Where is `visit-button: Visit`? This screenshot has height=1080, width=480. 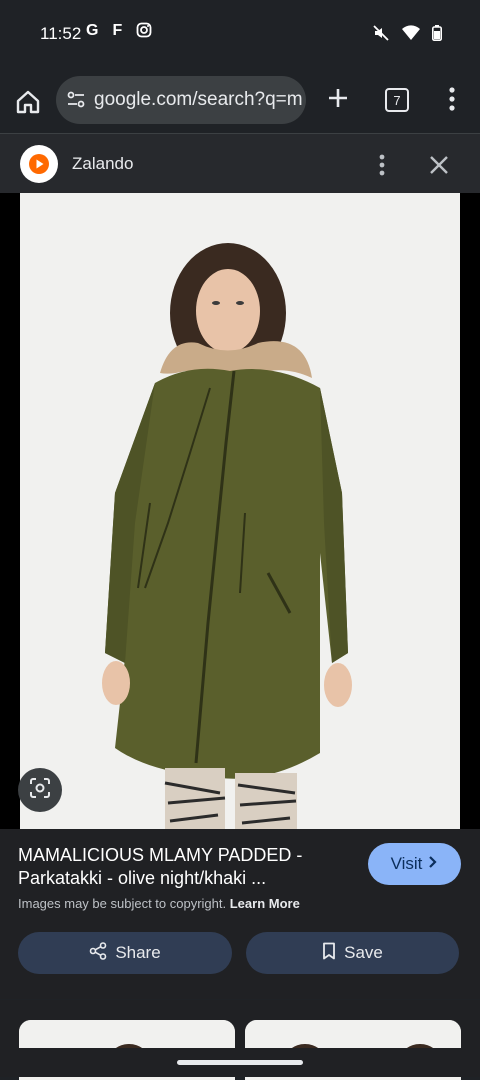 visit-button: Visit is located at coordinates (414, 864).